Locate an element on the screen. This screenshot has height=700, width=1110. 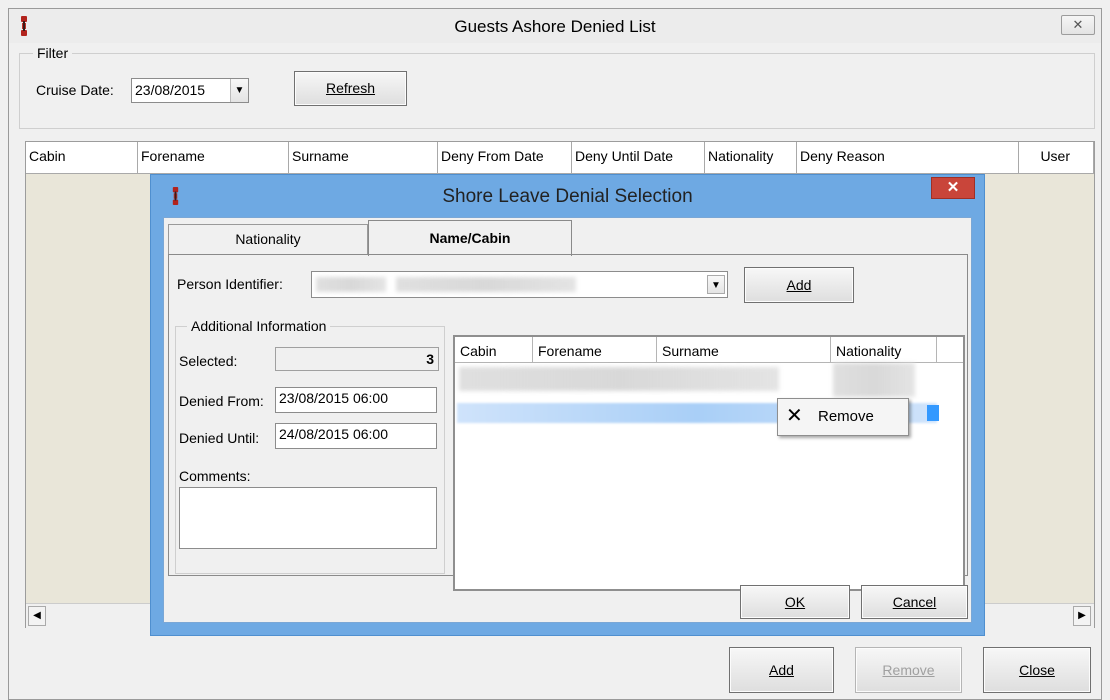
cancel-label: Cancel is located at coordinates (914, 602).